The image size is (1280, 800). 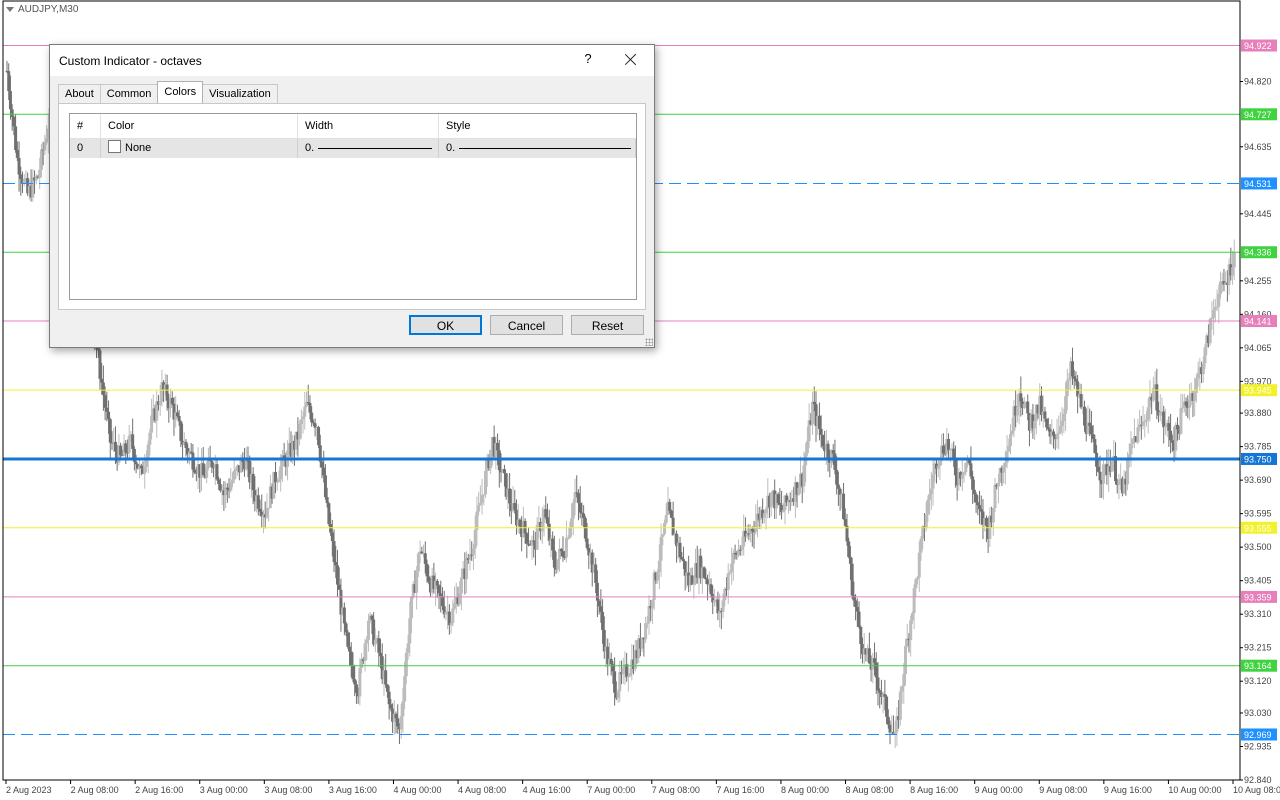 What do you see at coordinates (353, 206) in the screenshot?
I see `colors-table: # Color Width Style 0 None 0. 0.` at bounding box center [353, 206].